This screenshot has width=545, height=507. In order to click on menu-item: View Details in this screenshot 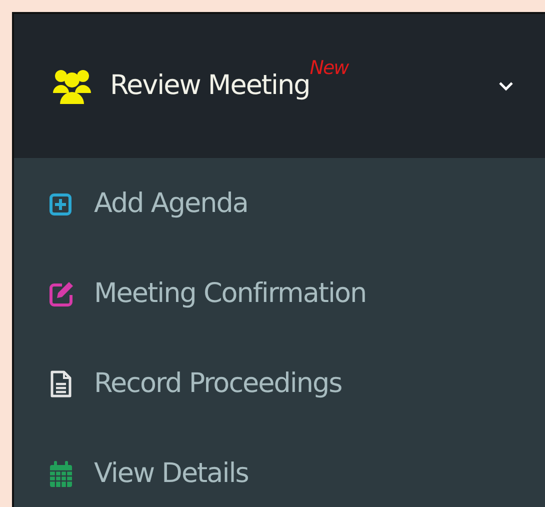, I will do `click(296, 474)`.